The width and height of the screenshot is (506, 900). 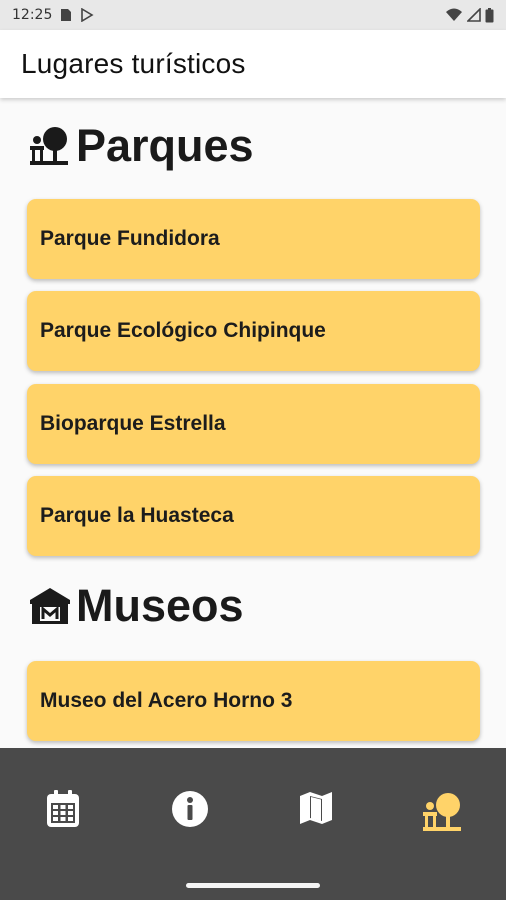 I want to click on list-item-label: Parque la Huasteca, so click(x=137, y=515).